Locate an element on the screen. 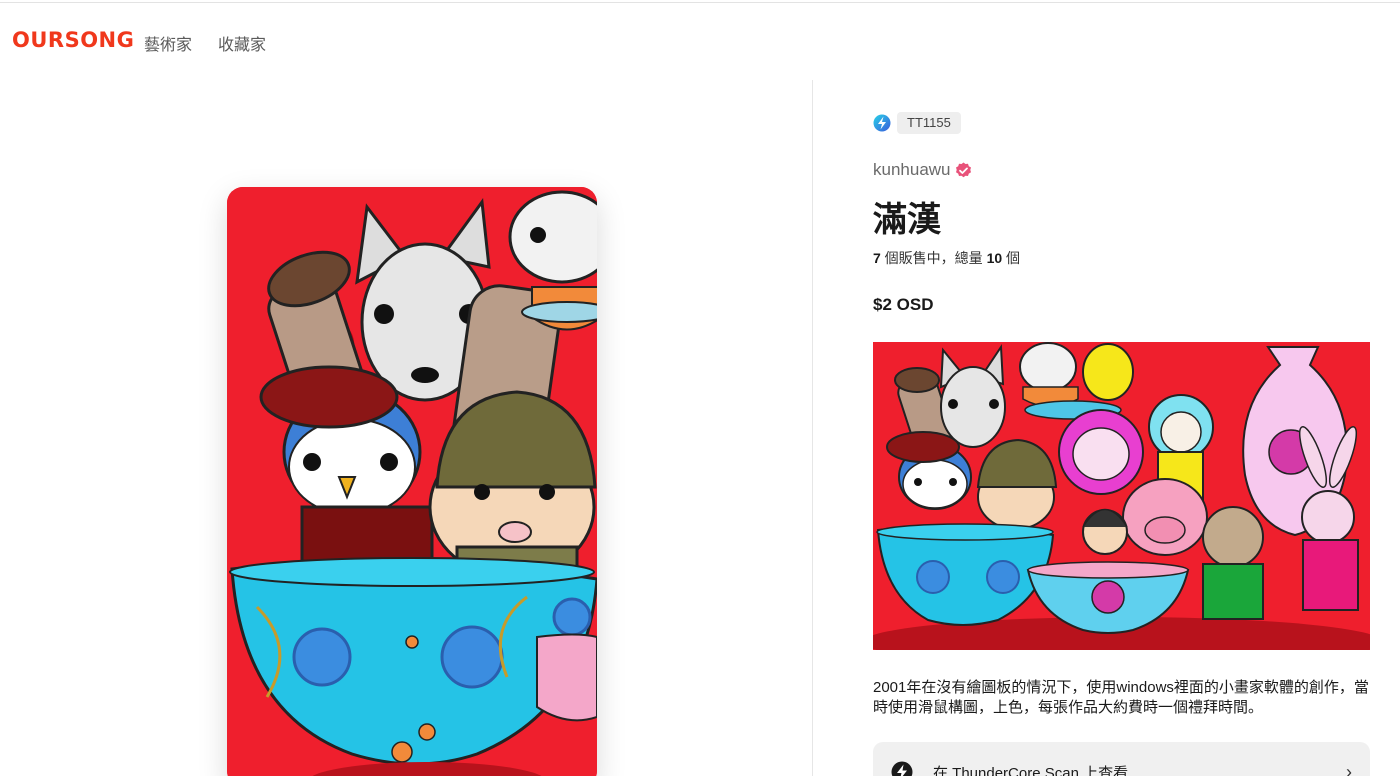  editions-available: 7 is located at coordinates (877, 258).